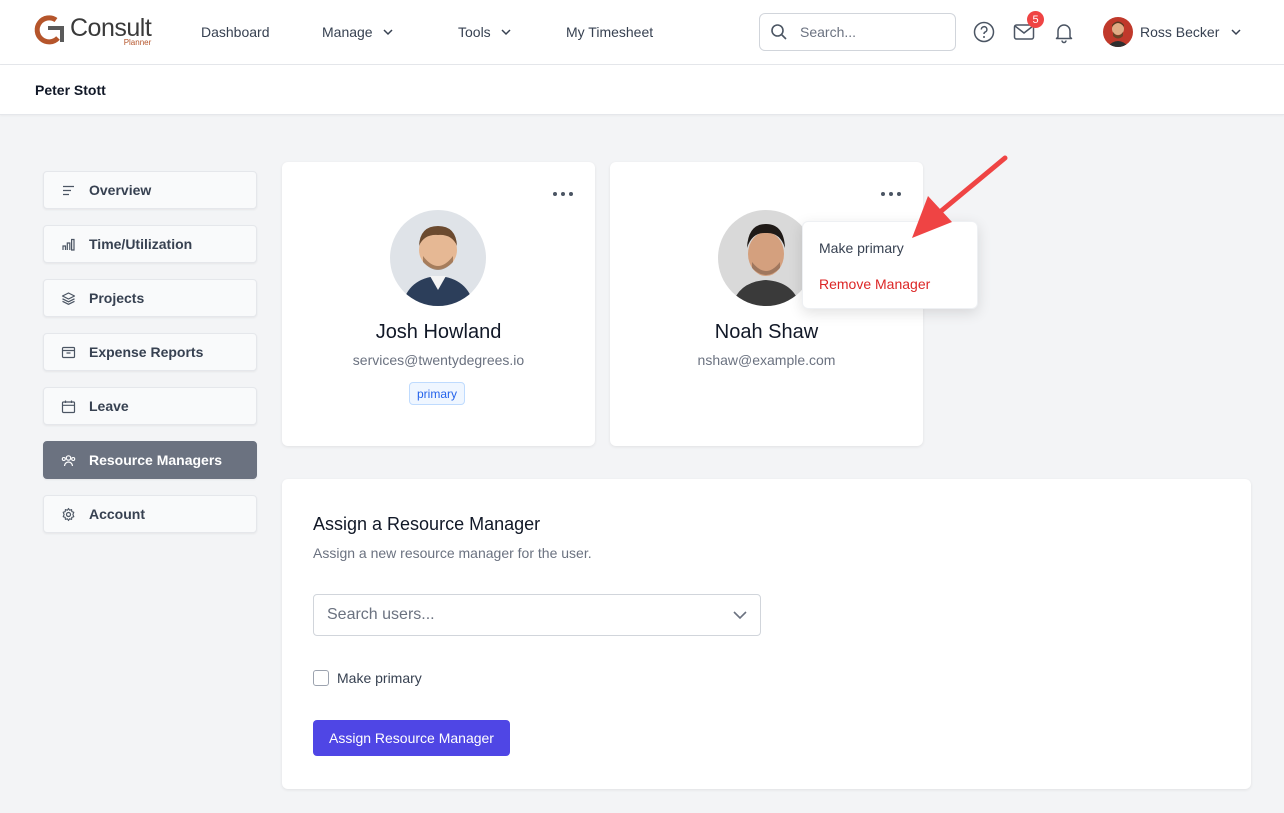 The width and height of the screenshot is (1284, 813). What do you see at coordinates (68, 244) in the screenshot?
I see `bar-chart-icon` at bounding box center [68, 244].